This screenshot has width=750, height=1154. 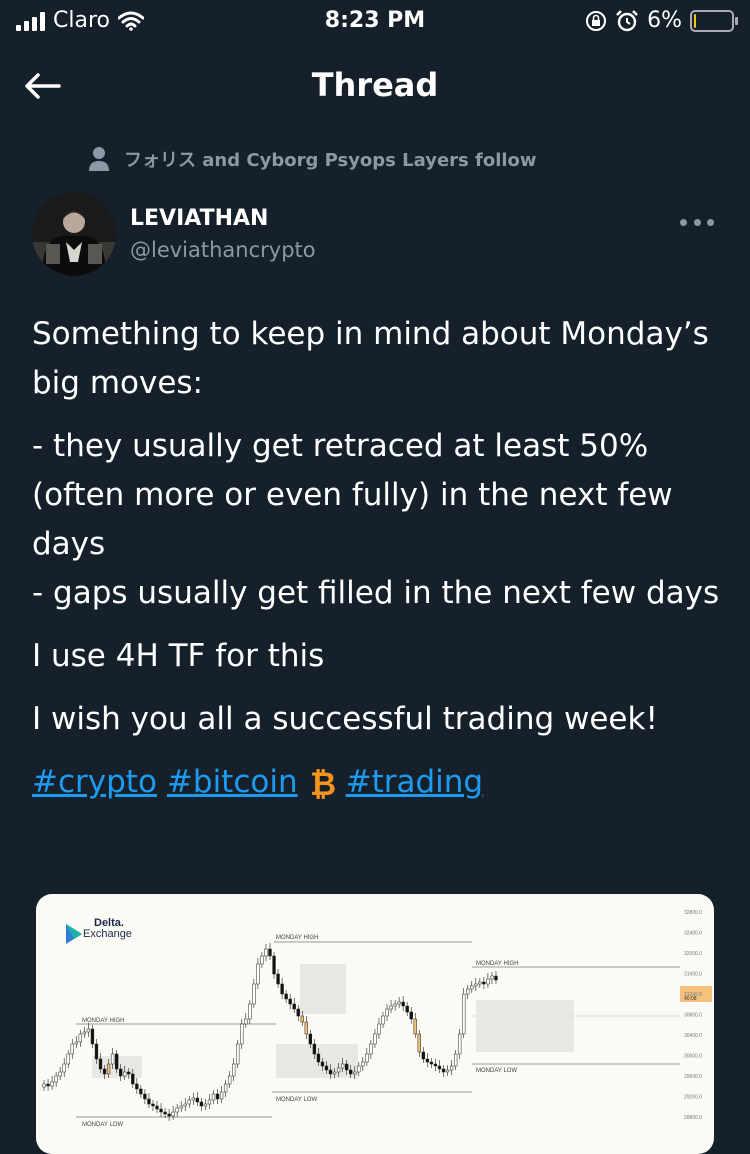 What do you see at coordinates (693, 913) in the screenshot?
I see `price-tick: 32800.0` at bounding box center [693, 913].